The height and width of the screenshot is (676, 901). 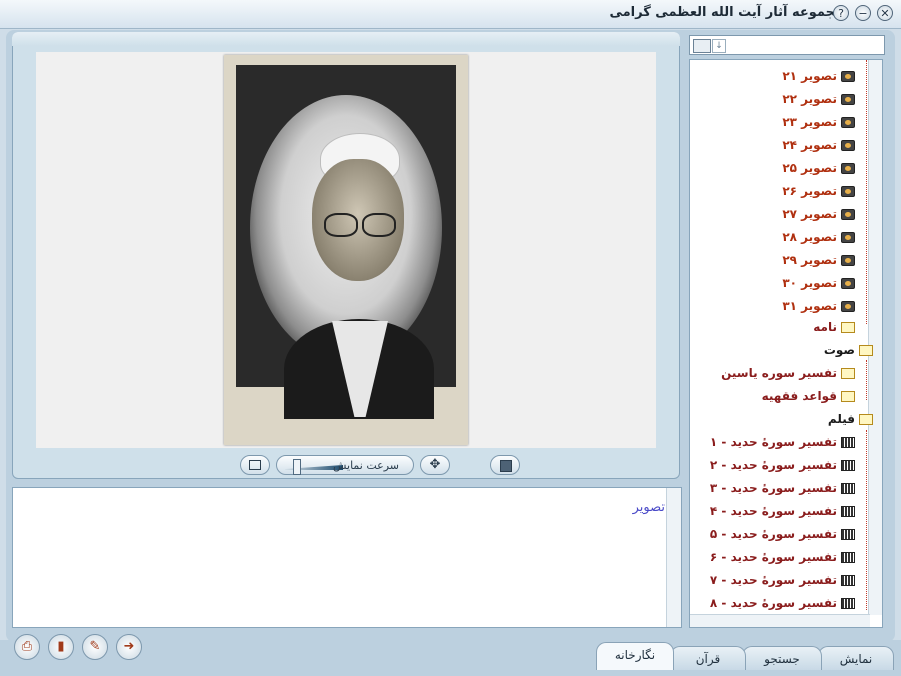 What do you see at coordinates (297, 467) in the screenshot?
I see `speed-slider-thumb` at bounding box center [297, 467].